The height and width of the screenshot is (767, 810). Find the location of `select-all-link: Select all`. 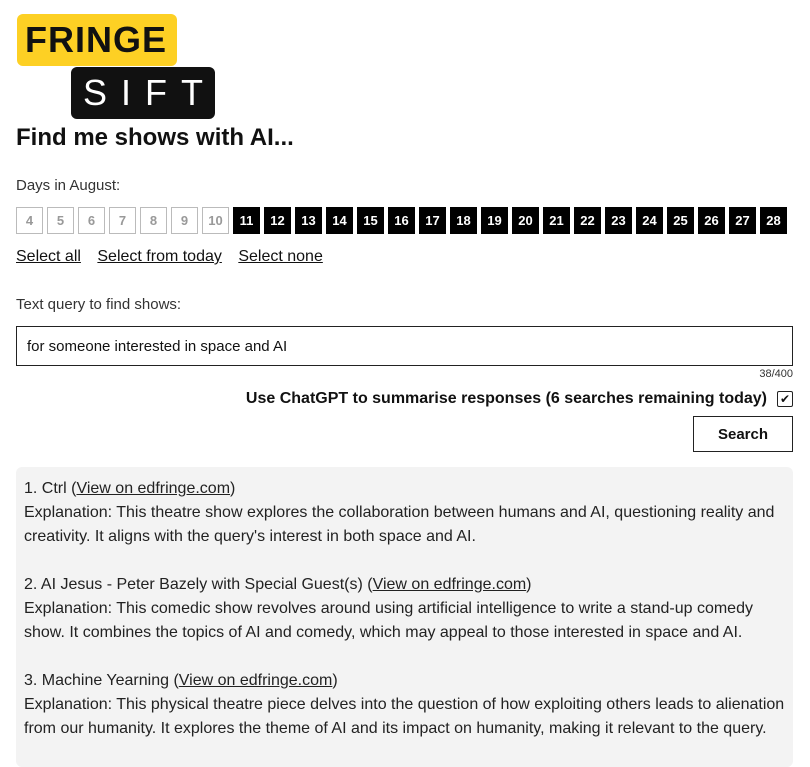

select-all-link: Select all is located at coordinates (48, 256).